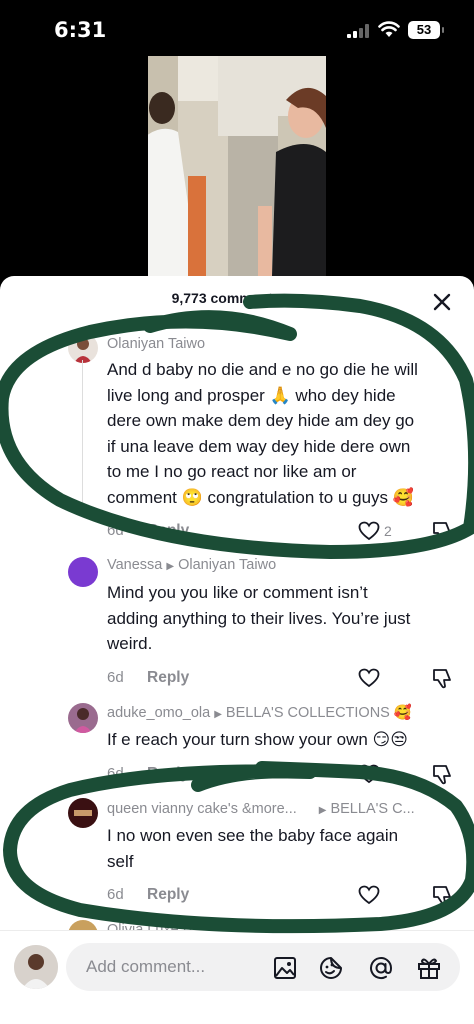  What do you see at coordinates (171, 967) in the screenshot?
I see `add-comment-input` at bounding box center [171, 967].